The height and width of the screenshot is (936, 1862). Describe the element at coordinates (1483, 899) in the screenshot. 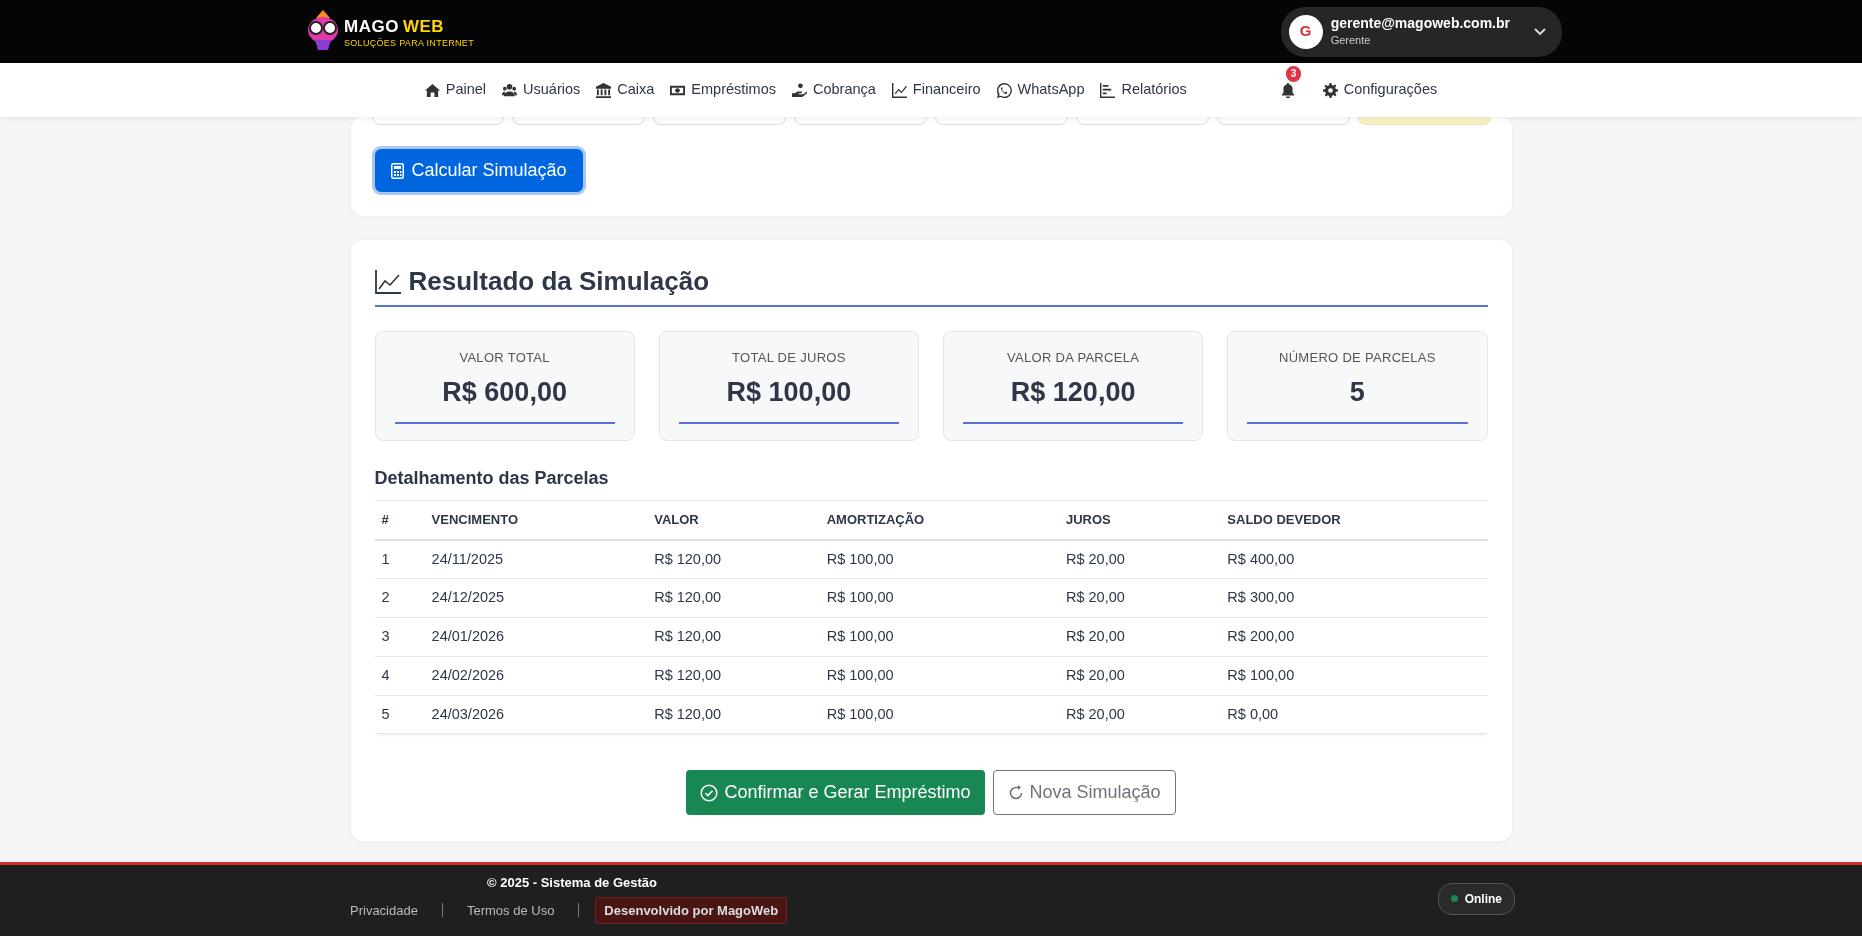

I see `status-label: Online` at that location.